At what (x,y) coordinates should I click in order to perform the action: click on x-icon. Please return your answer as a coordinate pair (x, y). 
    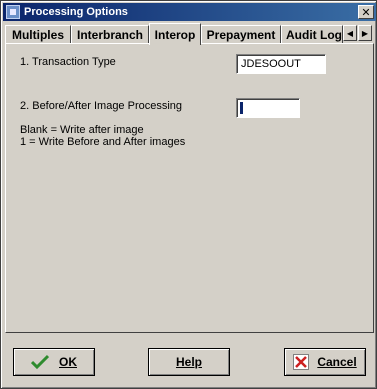
    Looking at the image, I should click on (301, 362).